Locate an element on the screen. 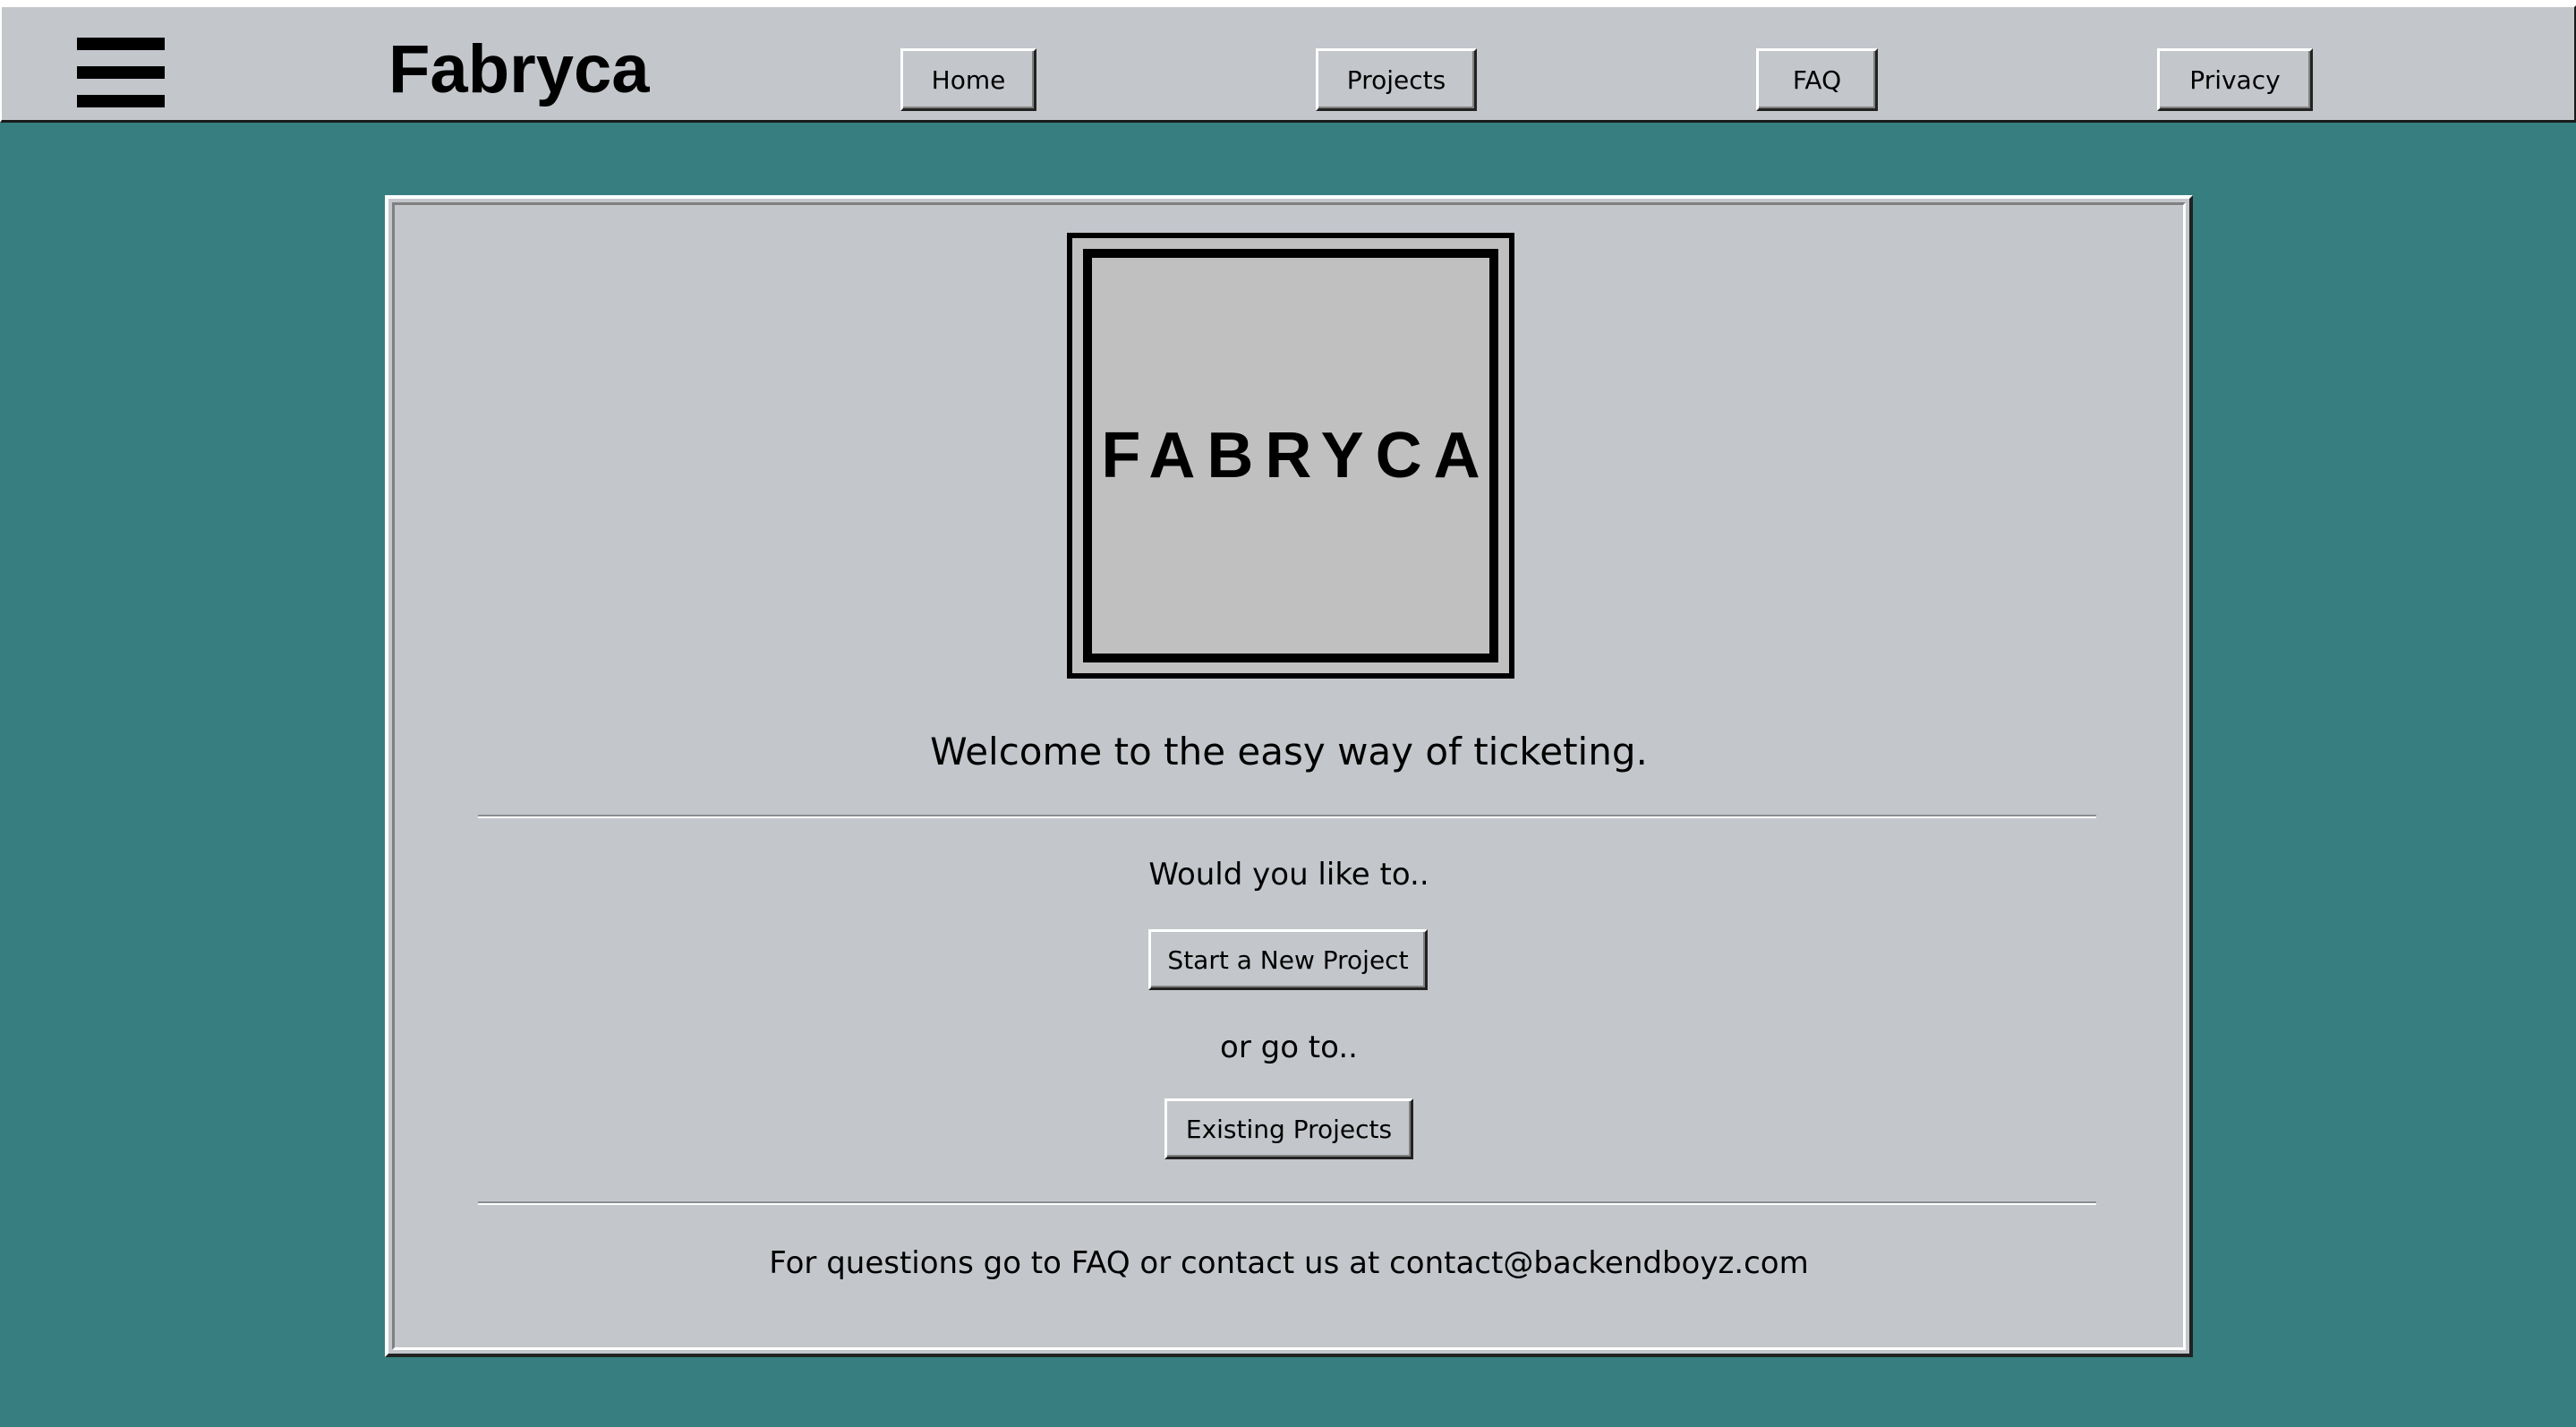  logo-inner-frame: FABRYCA is located at coordinates (1290, 456).